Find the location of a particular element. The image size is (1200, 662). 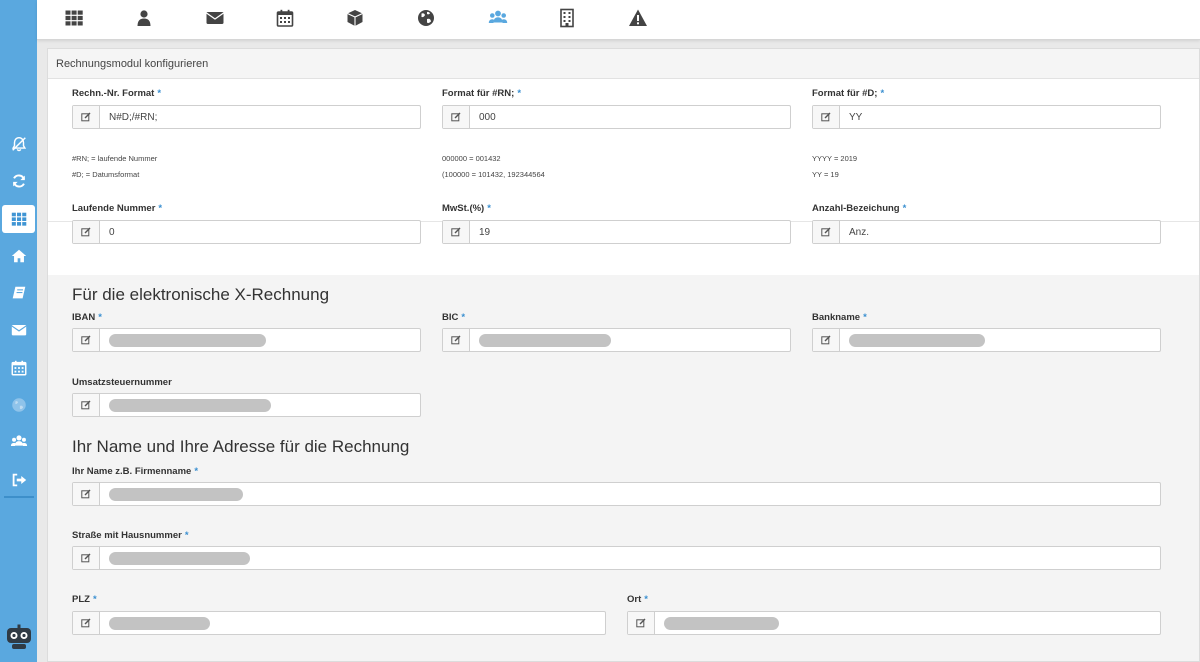

hint-rn-example-2: (100000 = 101432, 192344564 is located at coordinates (493, 174).